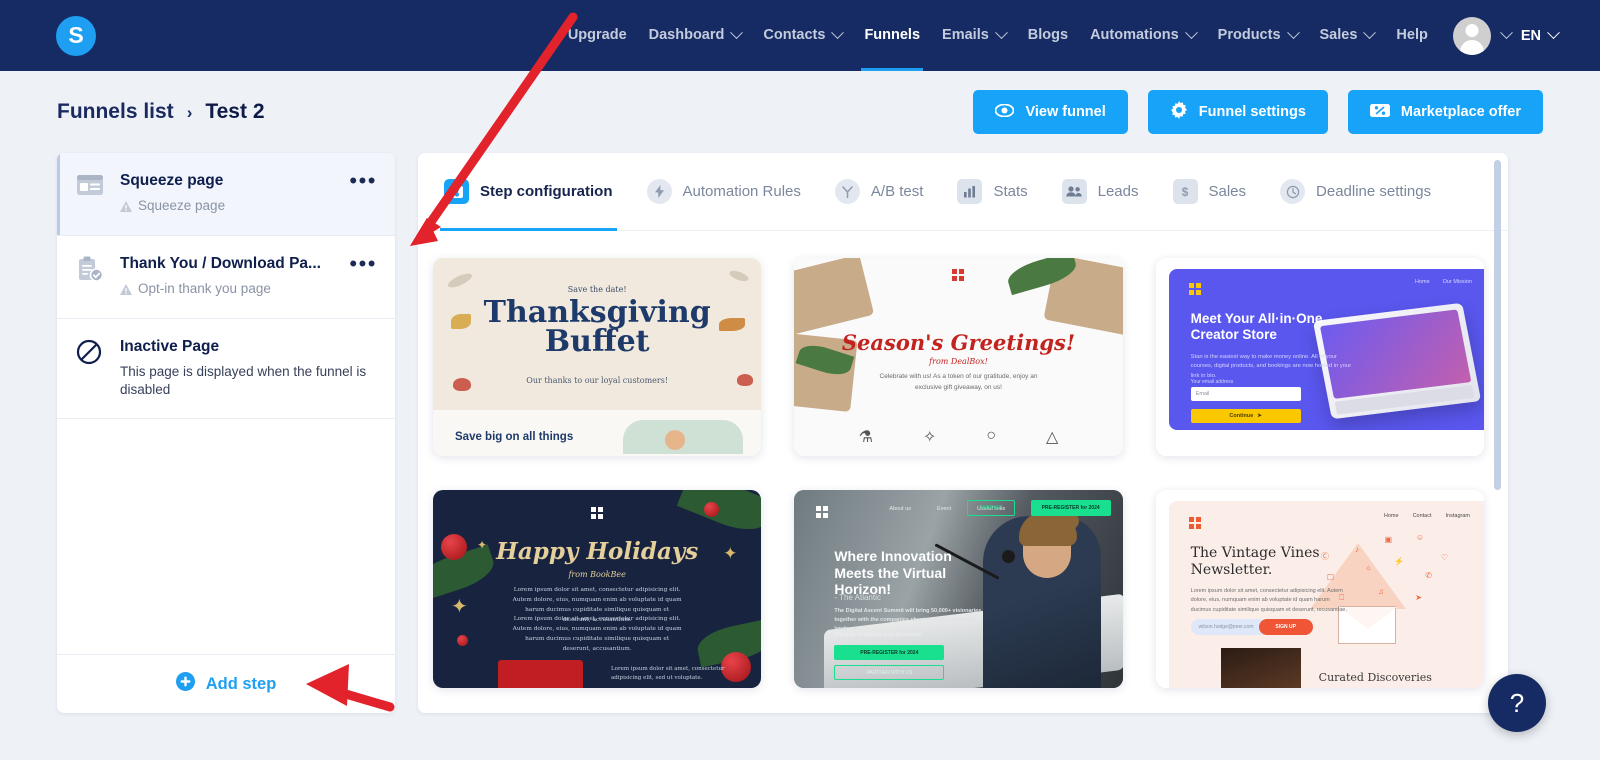 The height and width of the screenshot is (760, 1600). Describe the element at coordinates (1237, 112) in the screenshot. I see `funnel-settings-button: Funnel settings` at that location.